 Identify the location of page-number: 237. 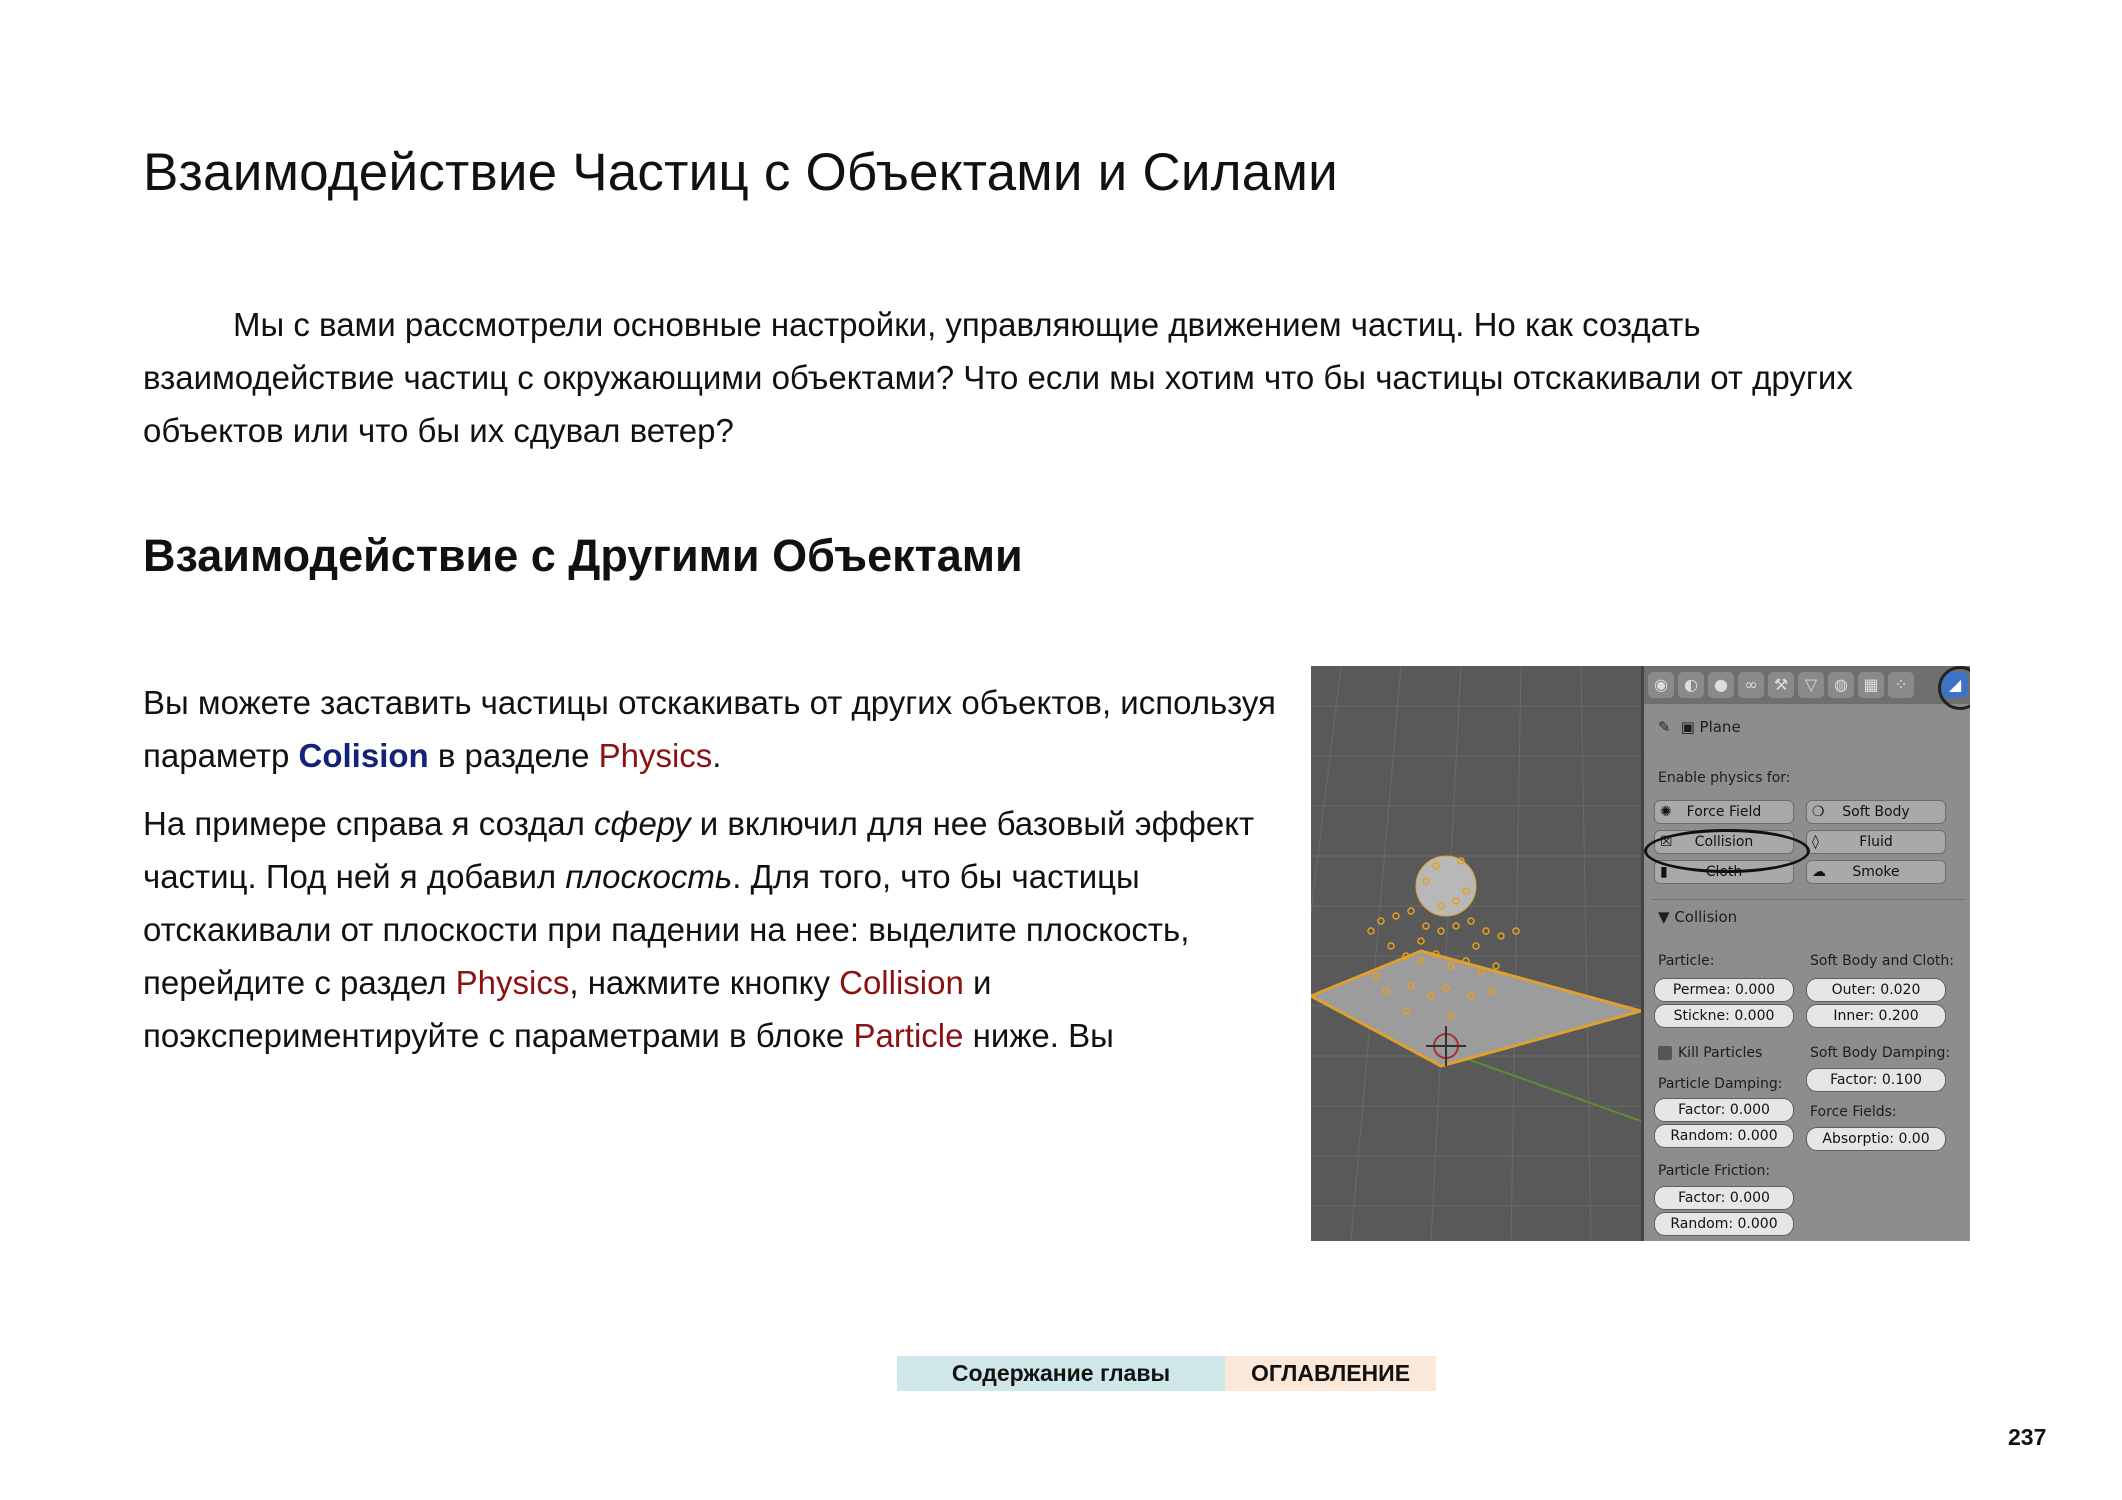
(2027, 1437).